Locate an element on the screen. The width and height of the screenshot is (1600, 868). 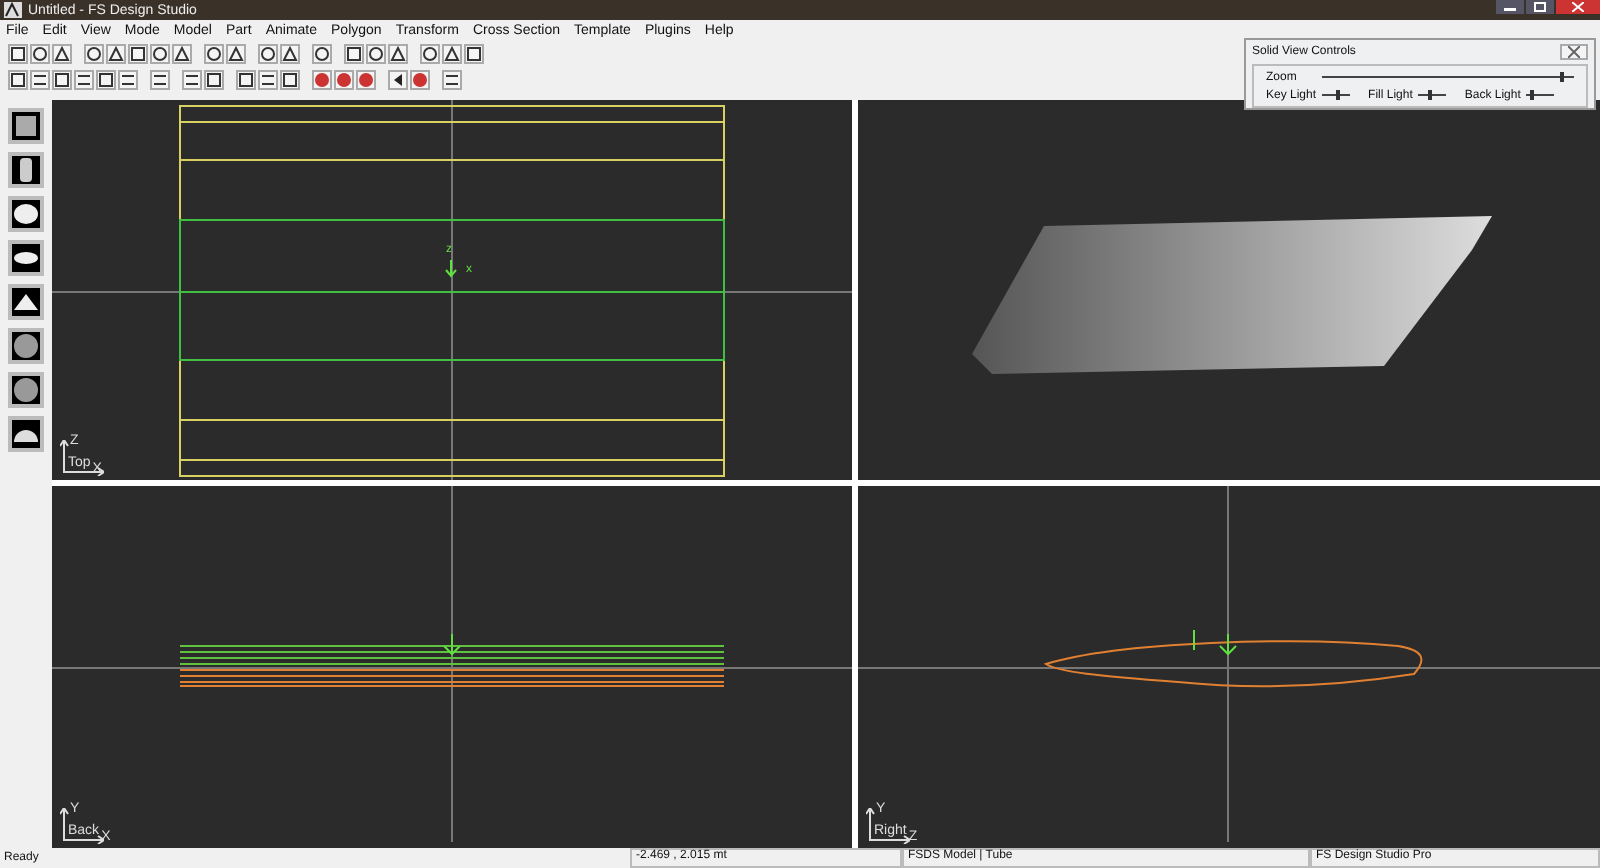
maximize-button is located at coordinates (1540, 7).